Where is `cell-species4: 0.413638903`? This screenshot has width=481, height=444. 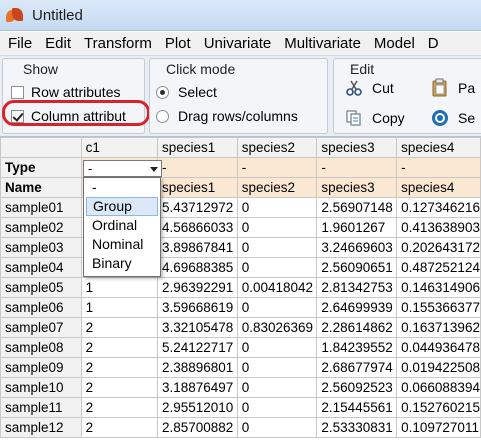 cell-species4: 0.413638903 is located at coordinates (438, 227).